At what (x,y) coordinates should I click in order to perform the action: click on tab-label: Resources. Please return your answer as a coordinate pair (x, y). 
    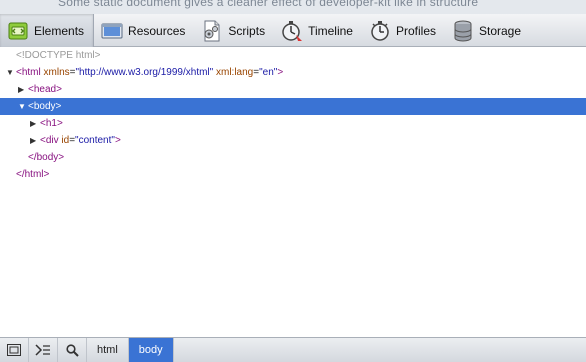
    Looking at the image, I should click on (157, 30).